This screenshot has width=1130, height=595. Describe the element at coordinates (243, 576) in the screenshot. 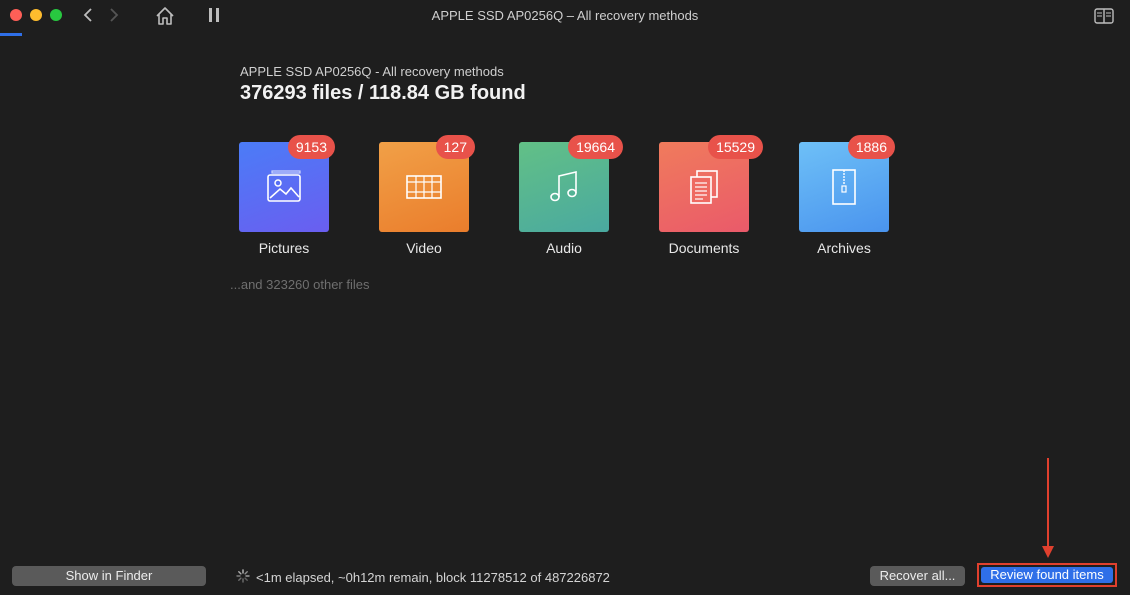

I see `spinner-icon` at that location.